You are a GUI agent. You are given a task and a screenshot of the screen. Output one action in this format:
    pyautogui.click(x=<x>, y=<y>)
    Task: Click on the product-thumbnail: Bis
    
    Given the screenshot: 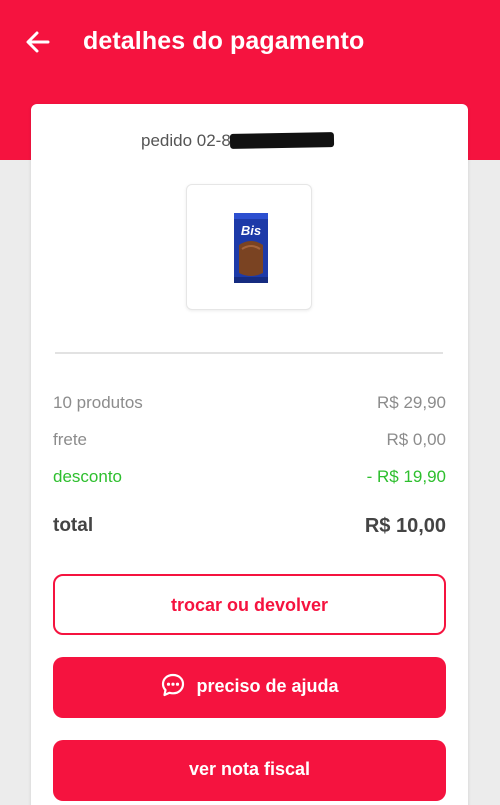 What is the action you would take?
    pyautogui.click(x=249, y=247)
    